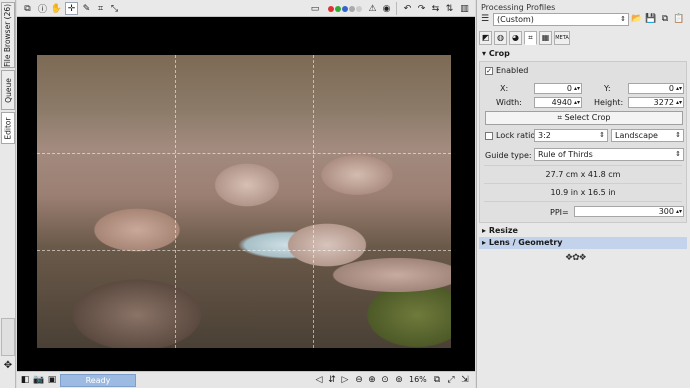 The width and height of the screenshot is (690, 388). Describe the element at coordinates (175, 201) in the screenshot. I see `thirds-guide-vertical` at that location.